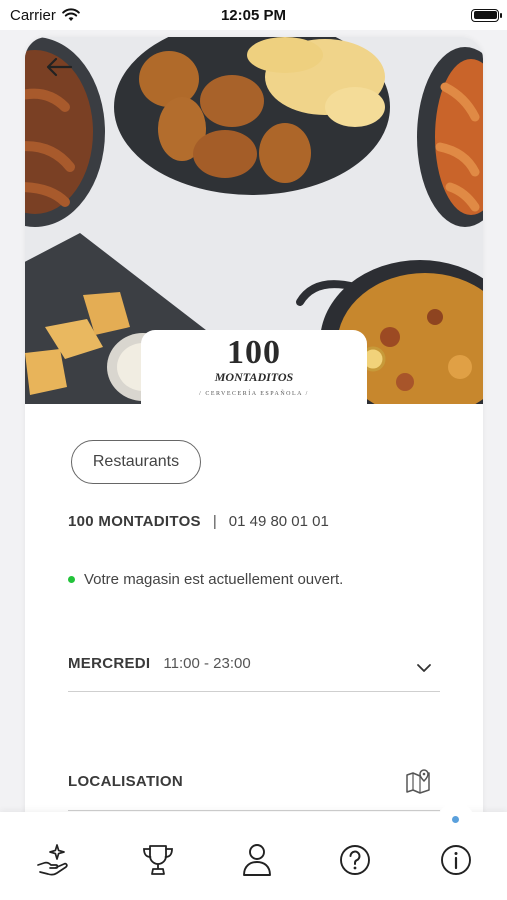 The height and width of the screenshot is (900, 507). I want to click on location-section: LOCALISATION, so click(254, 790).